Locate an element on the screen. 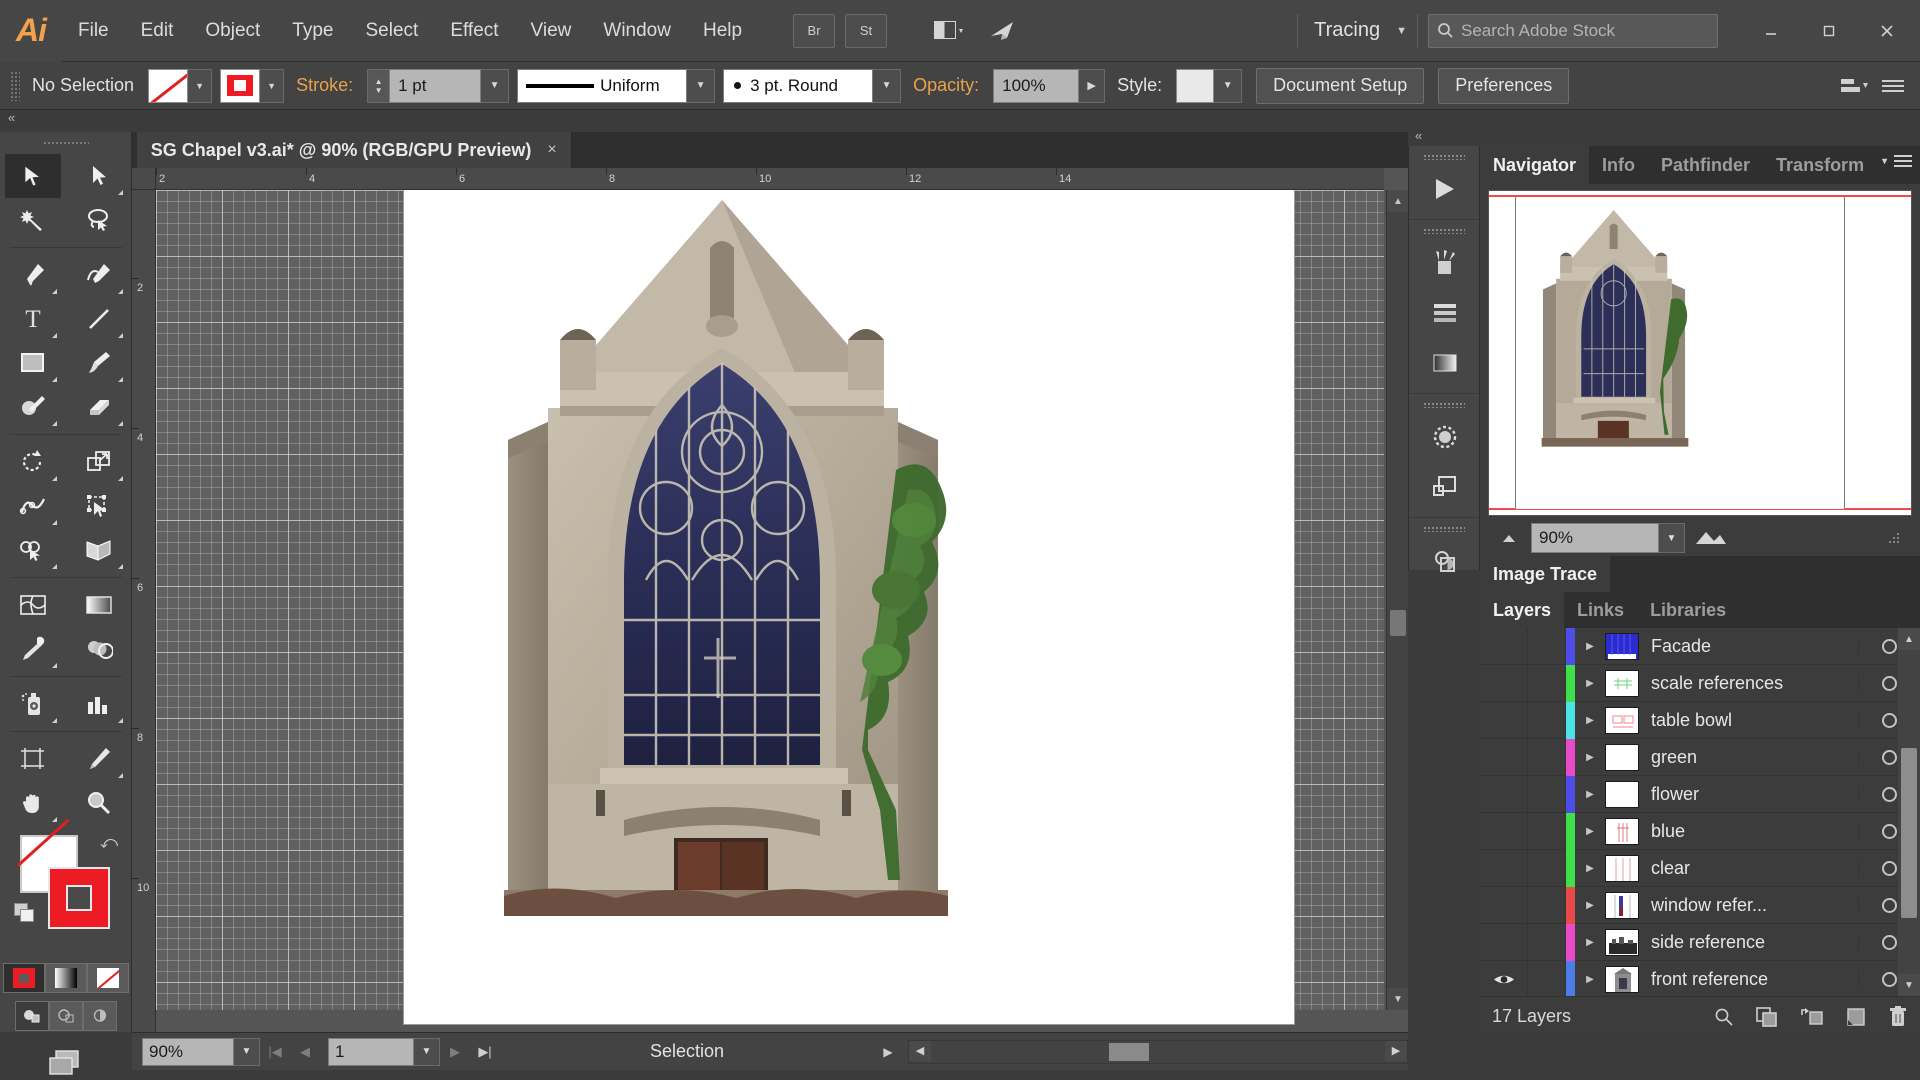  style-dropdown-icon: ▼ is located at coordinates (1228, 85).